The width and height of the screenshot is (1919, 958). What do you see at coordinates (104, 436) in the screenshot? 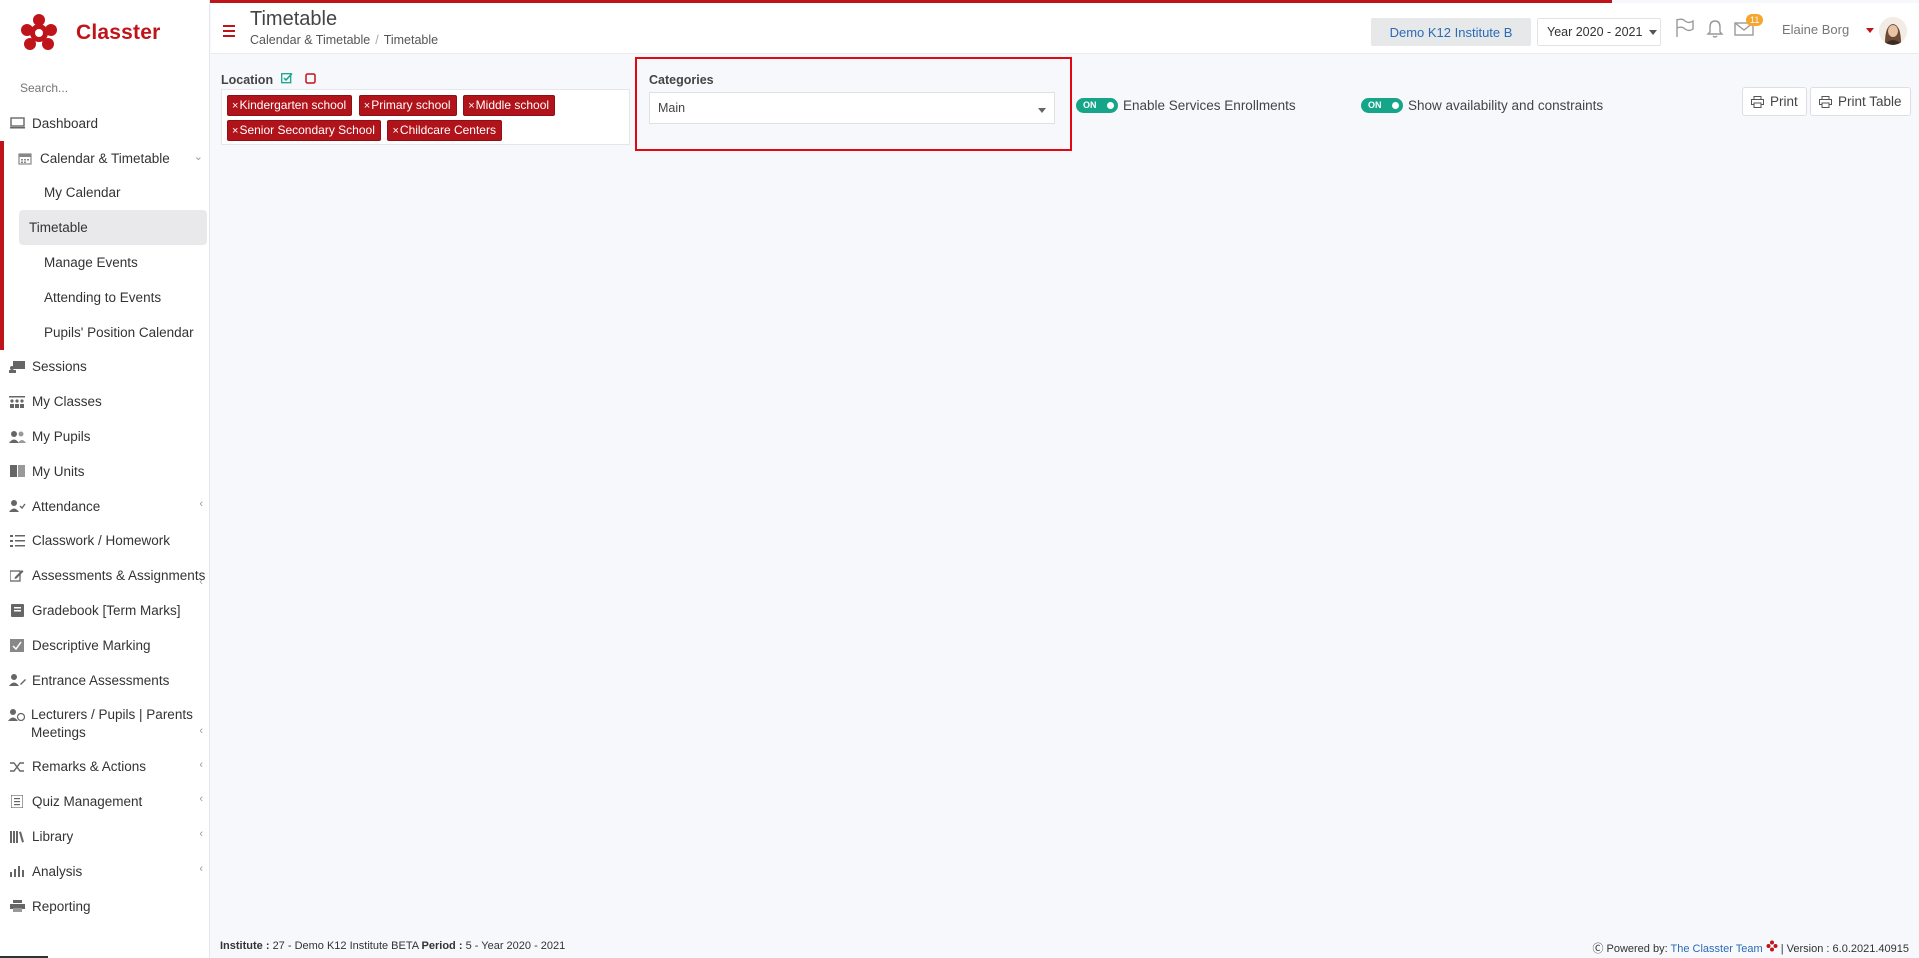
I see `sidebar-item-my-pupils: My Pupils` at bounding box center [104, 436].